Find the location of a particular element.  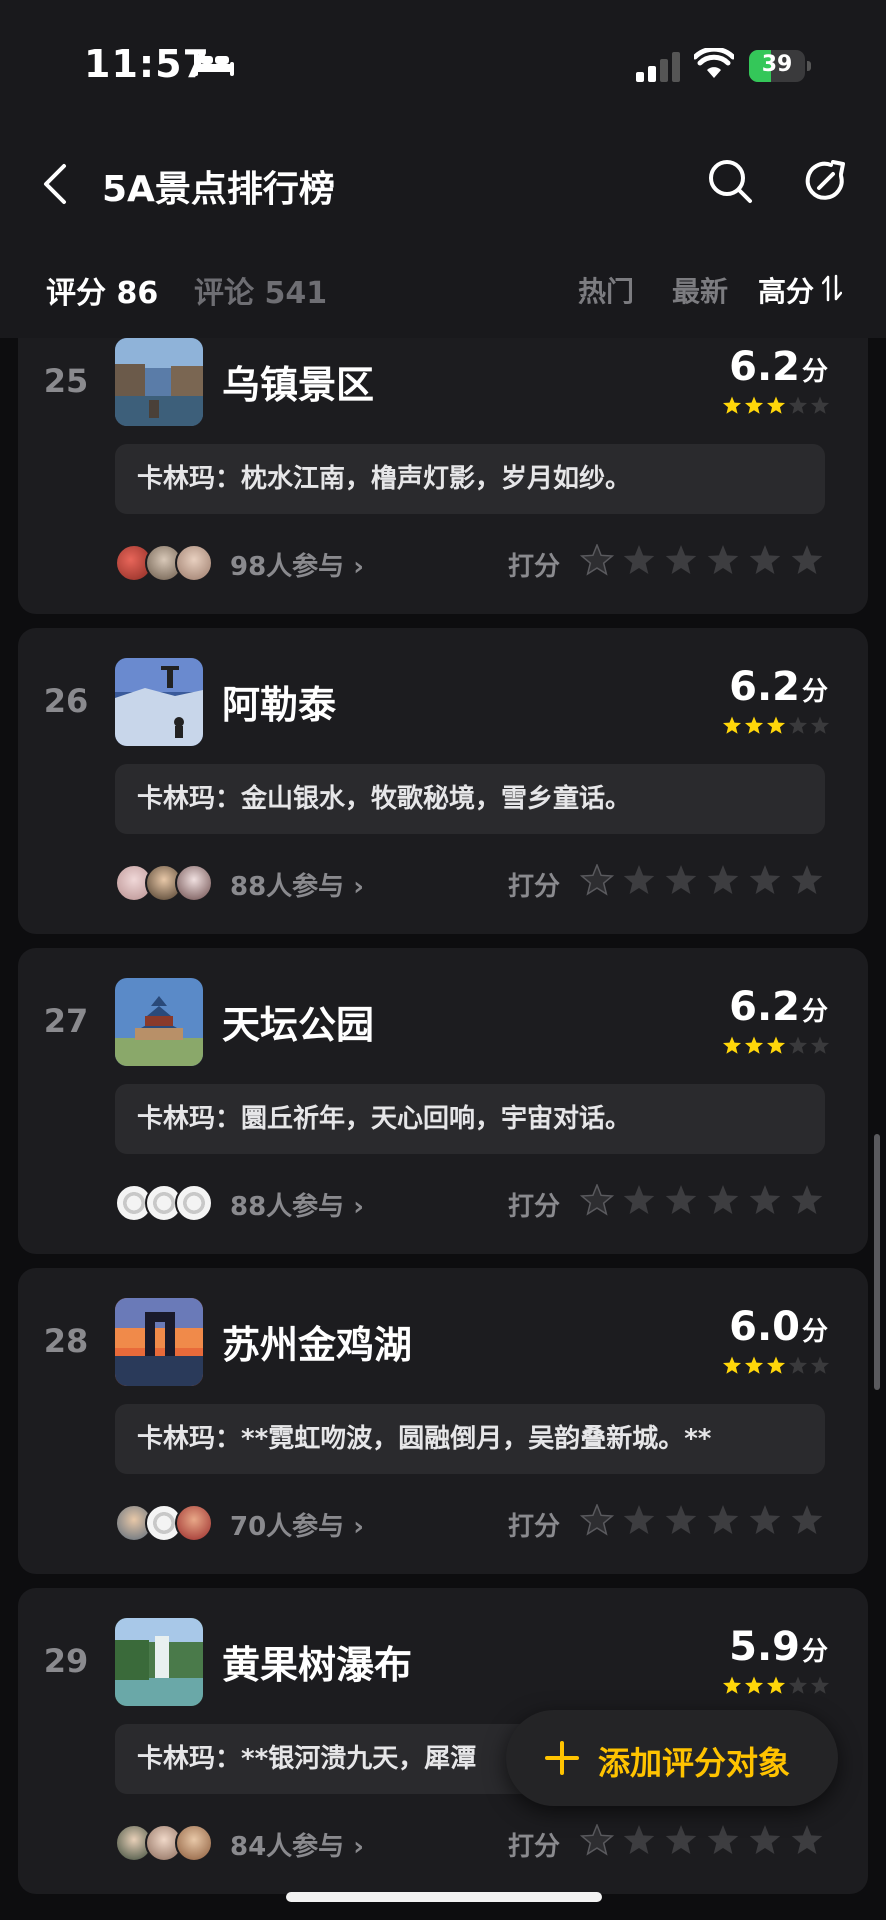

app-header: 5A景点排行榜 评分 86 评论 541 热门 最新 高分 is located at coordinates (443, 234).